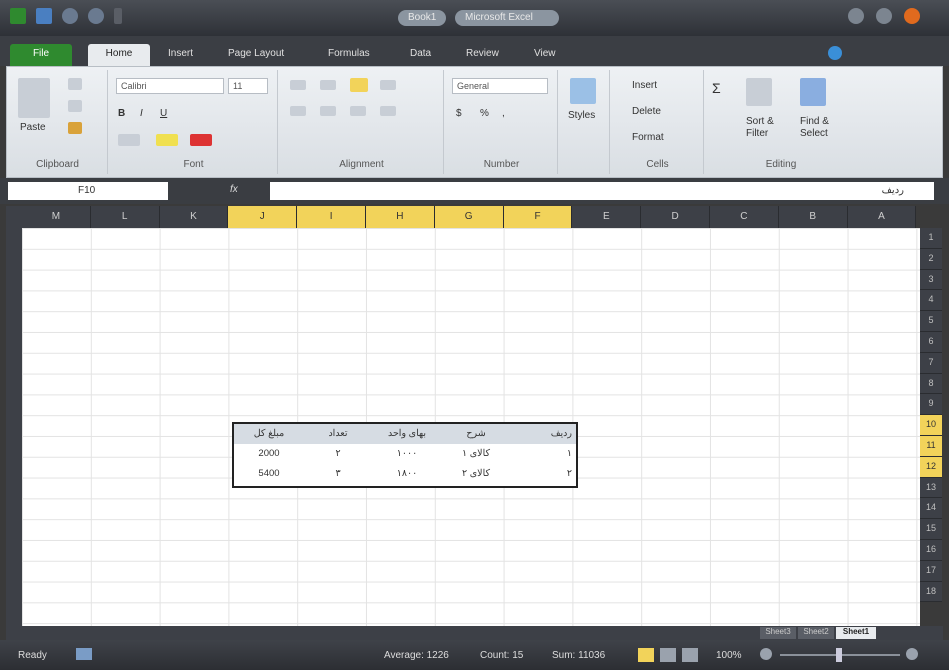 Image resolution: width=949 pixels, height=670 pixels. What do you see at coordinates (583, 91) in the screenshot?
I see `styles-icon` at bounding box center [583, 91].